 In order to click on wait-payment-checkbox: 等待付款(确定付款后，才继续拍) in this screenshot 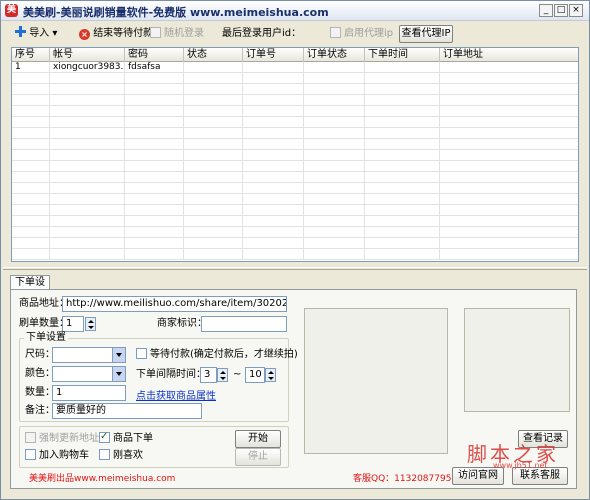, I will do `click(217, 355)`.